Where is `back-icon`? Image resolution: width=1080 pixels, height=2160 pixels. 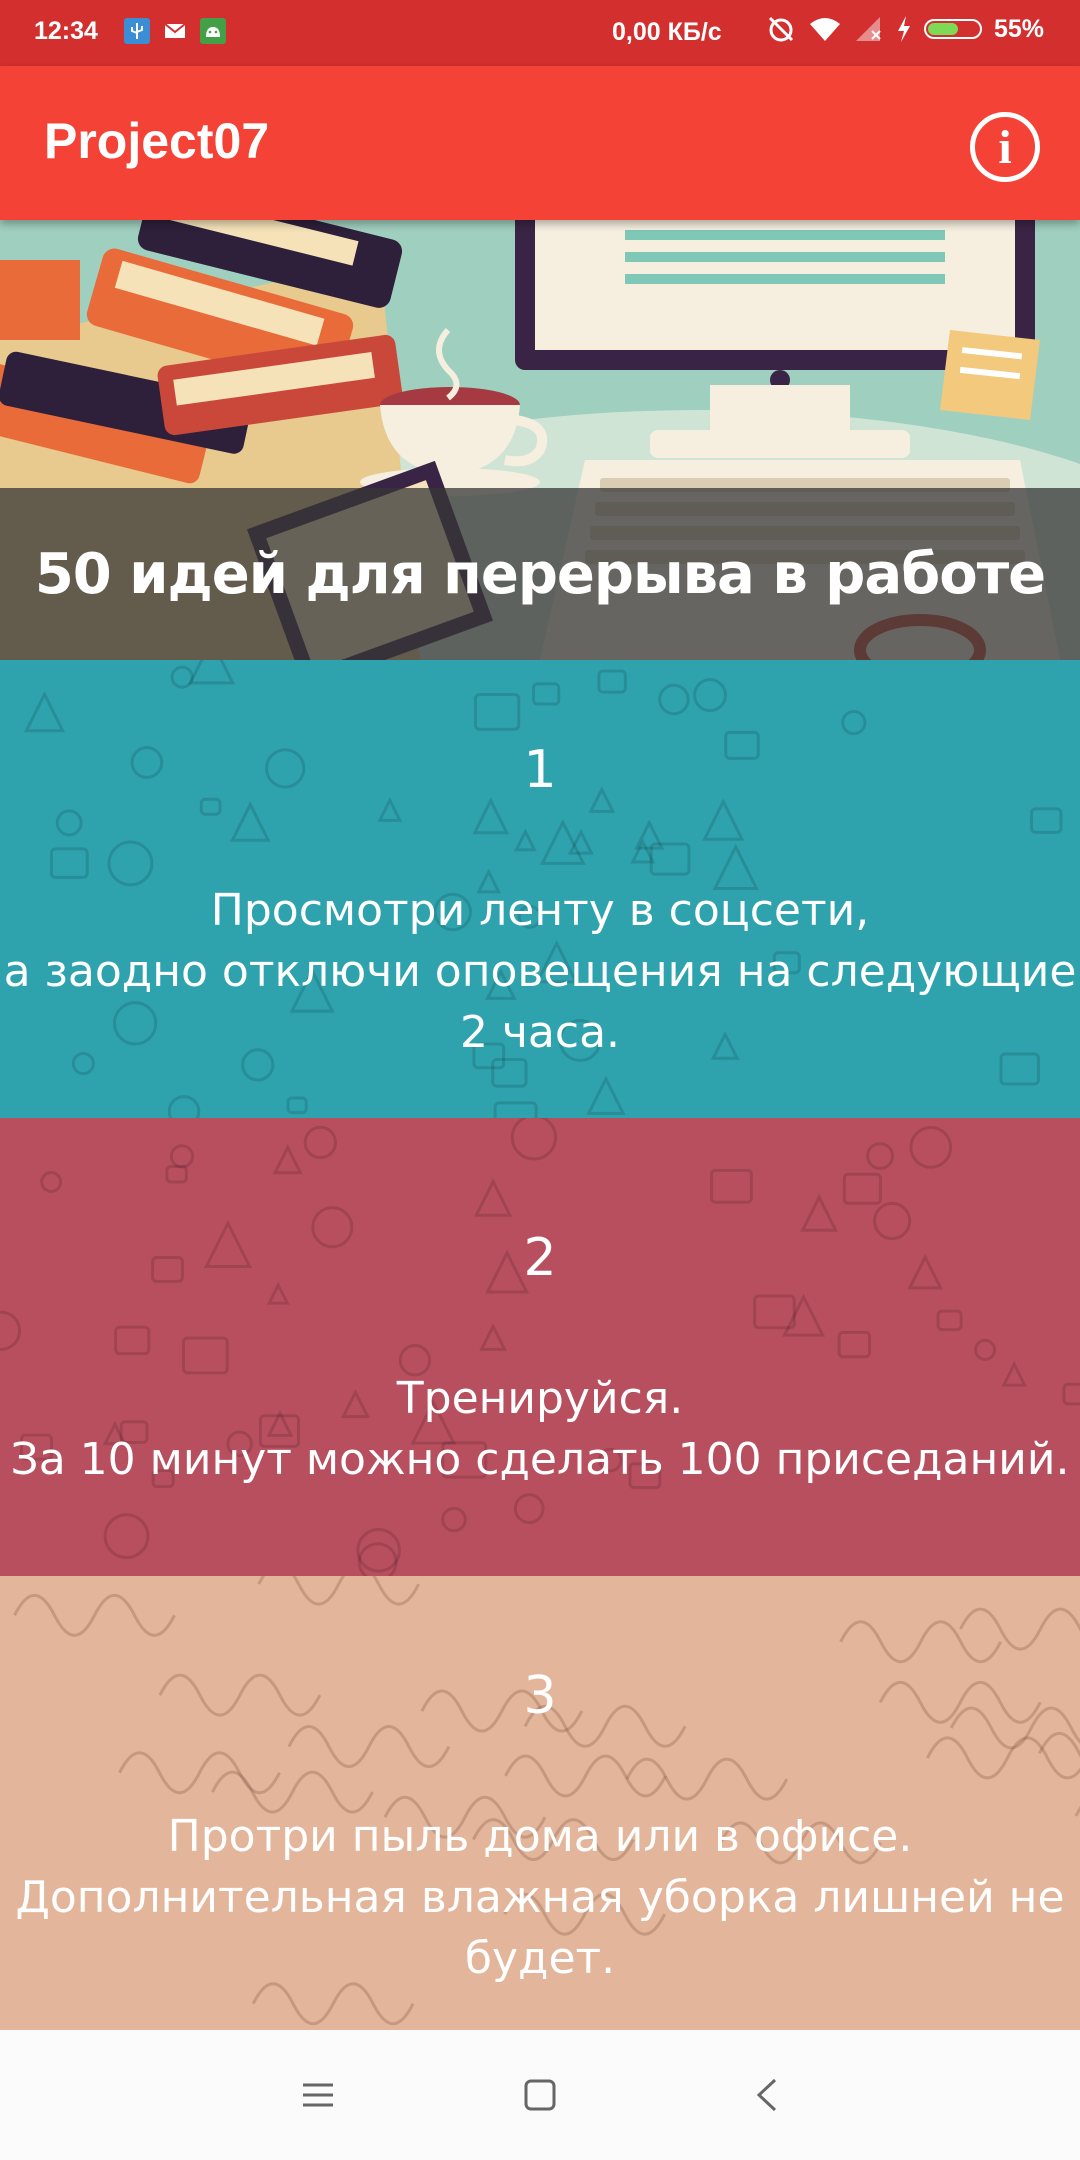 back-icon is located at coordinates (767, 2095).